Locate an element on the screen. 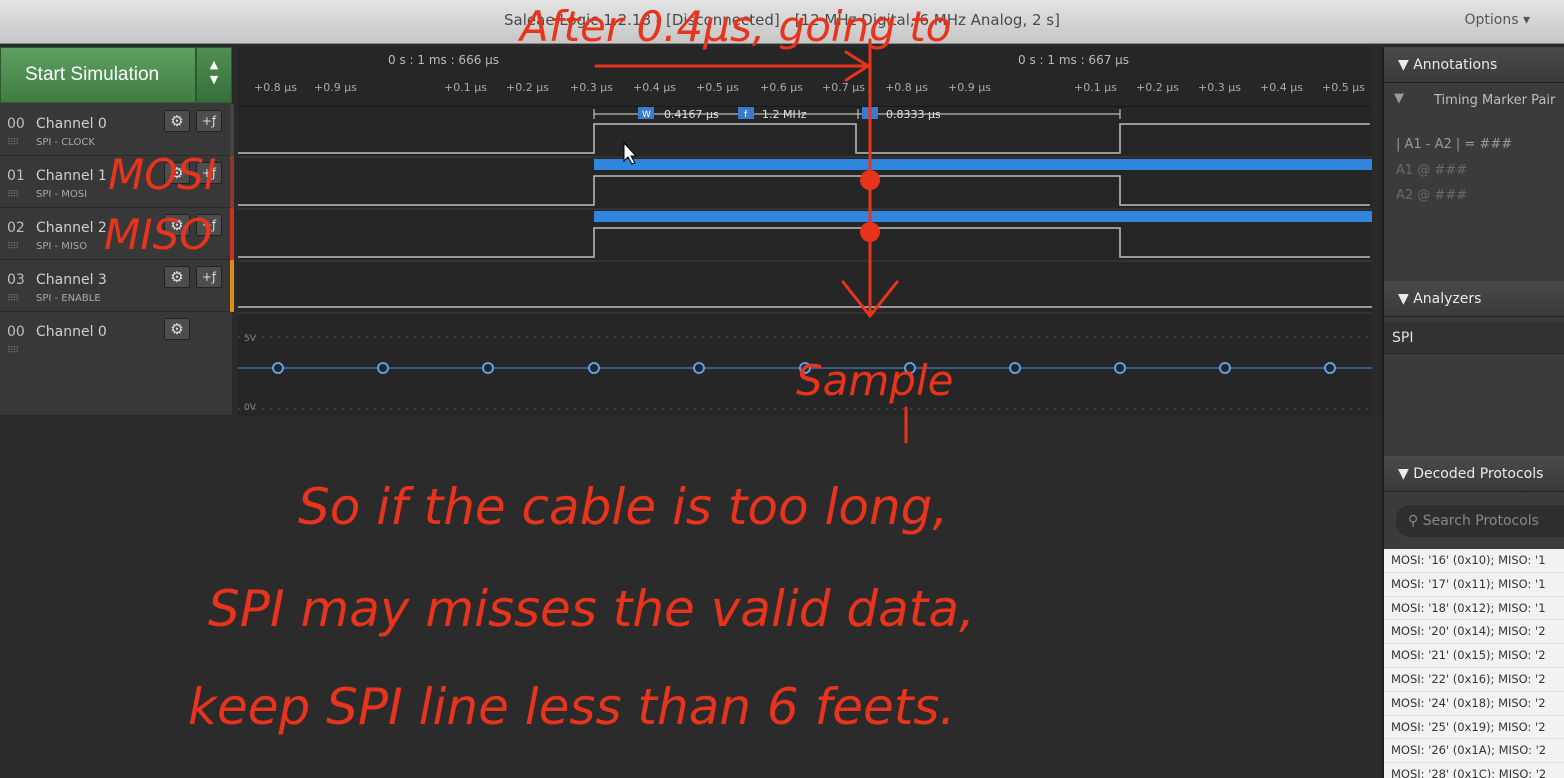  analog-5v-label: 5V is located at coordinates (250, 339).